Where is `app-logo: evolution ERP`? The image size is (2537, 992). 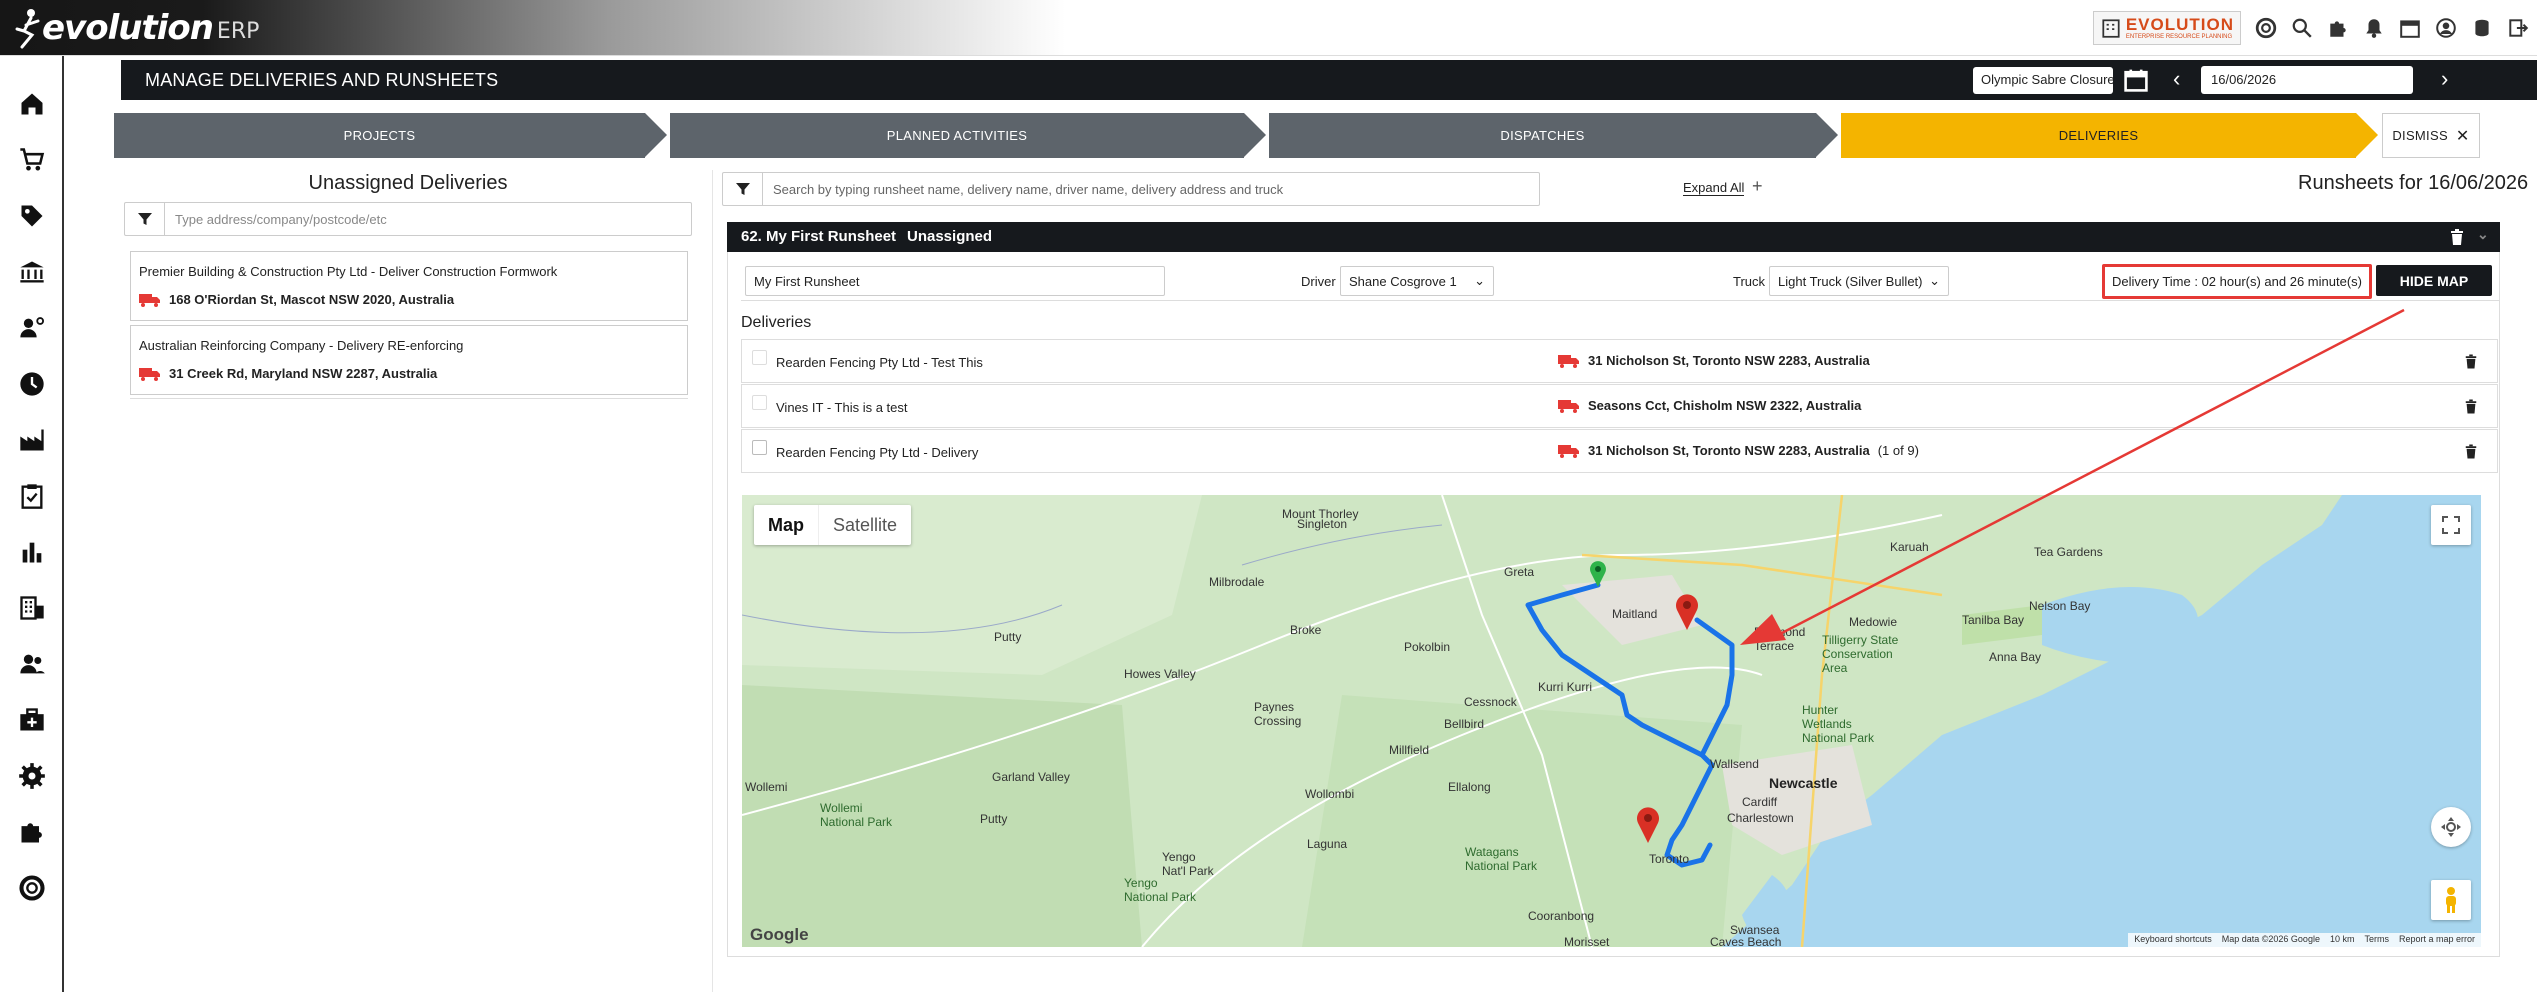 app-logo: evolution ERP is located at coordinates (136, 28).